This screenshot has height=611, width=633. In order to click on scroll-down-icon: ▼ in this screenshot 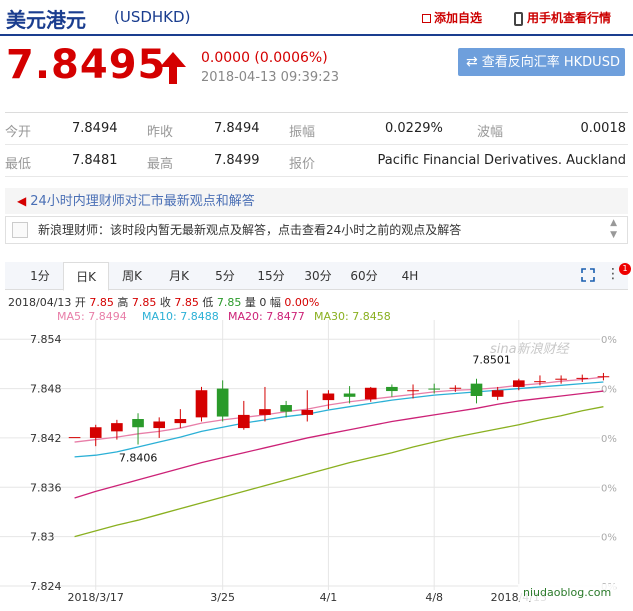, I will do `click(613, 235)`.